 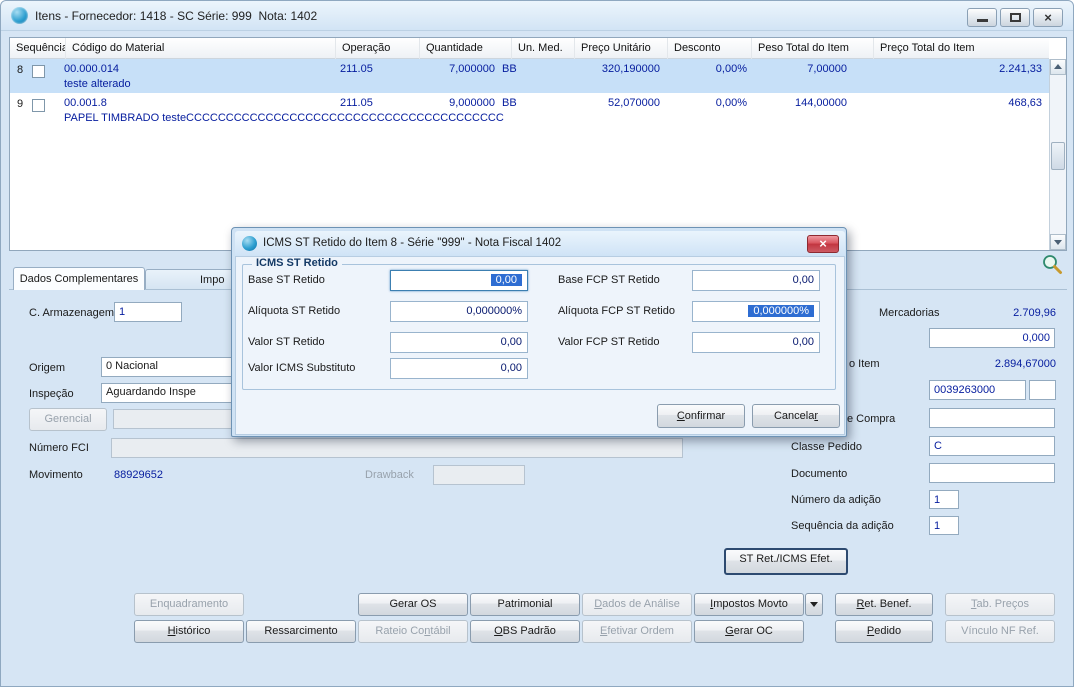 What do you see at coordinates (710, 48) in the screenshot?
I see `column-header-desconto: Desconto` at bounding box center [710, 48].